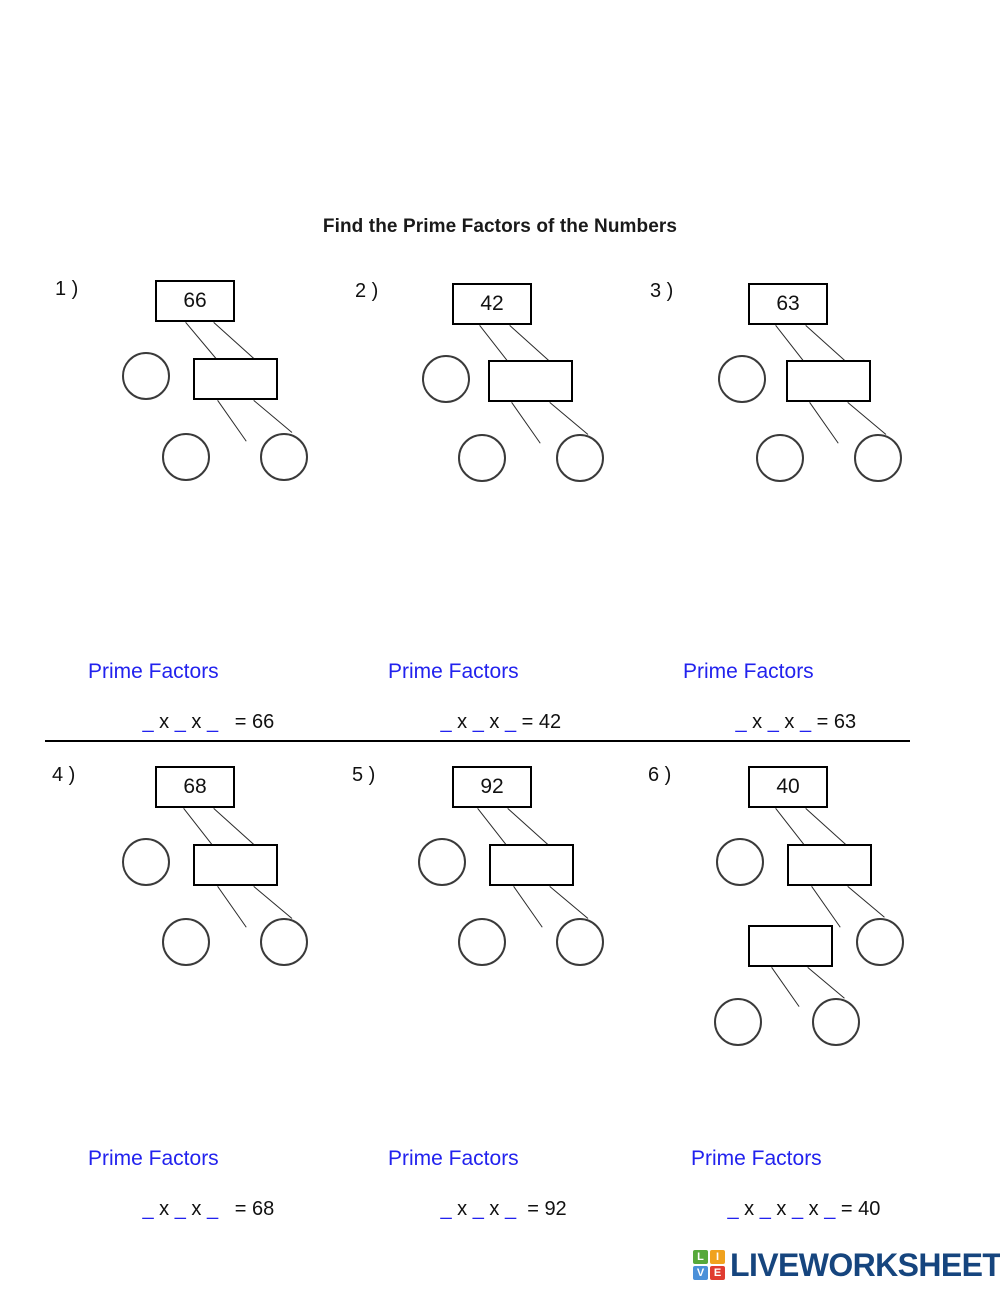  I want to click on problem-number-3: 3 ), so click(662, 291).